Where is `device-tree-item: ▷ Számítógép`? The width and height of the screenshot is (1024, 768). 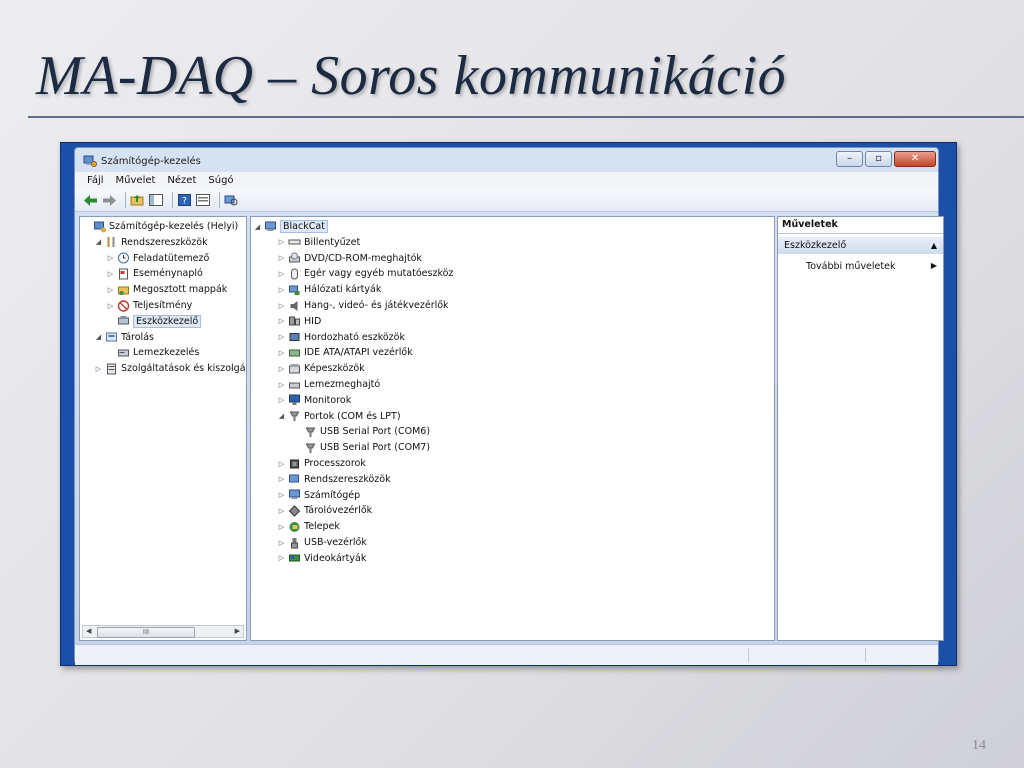
device-tree-item: ▷ Számítógép is located at coordinates (318, 495).